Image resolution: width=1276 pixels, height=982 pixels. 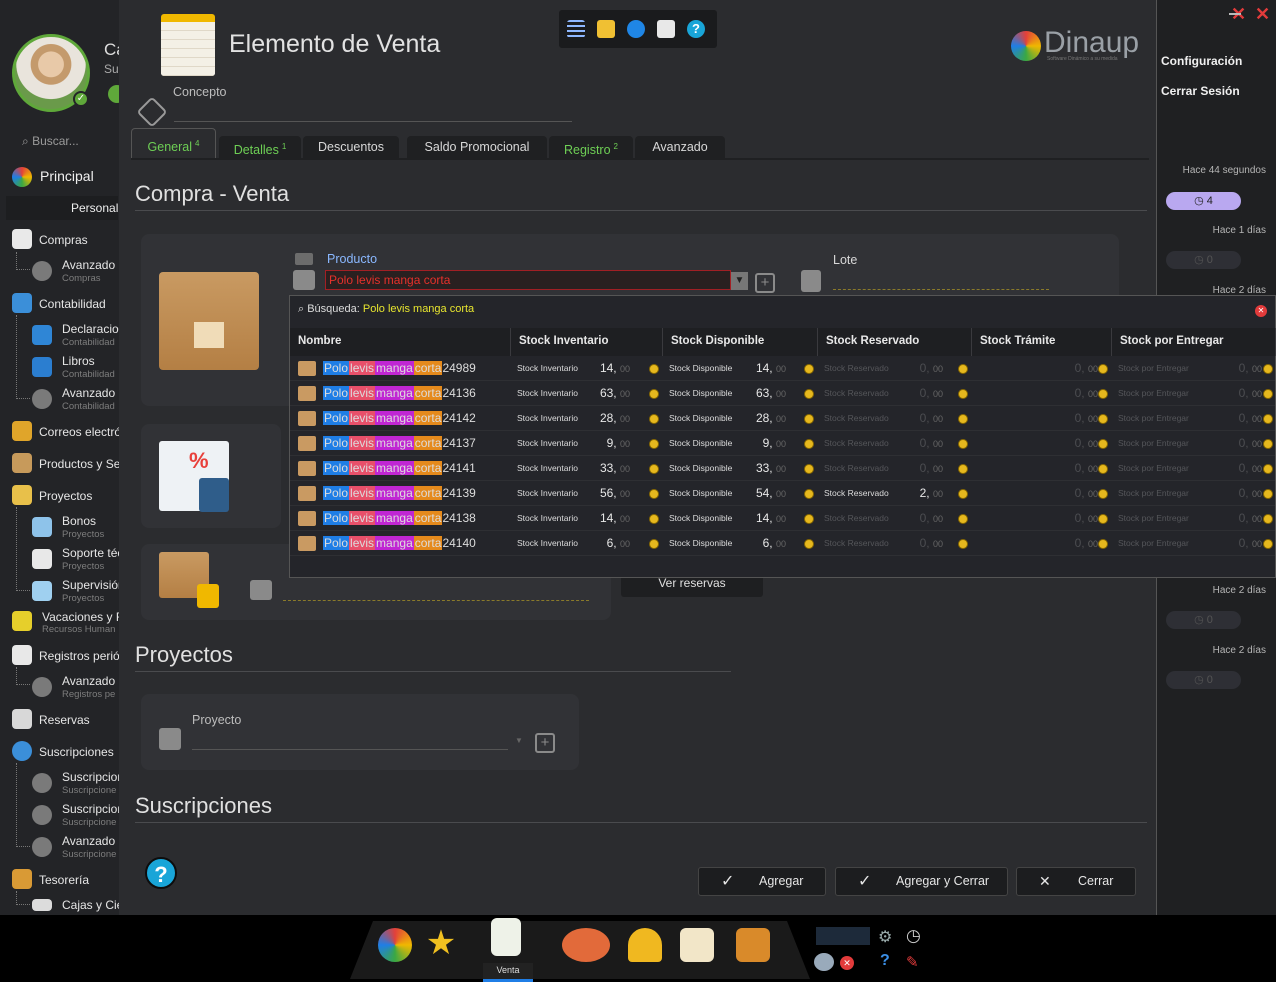 I want to click on sidebar-sub-bonos: Bonos Proyectos, so click(x=83, y=527).